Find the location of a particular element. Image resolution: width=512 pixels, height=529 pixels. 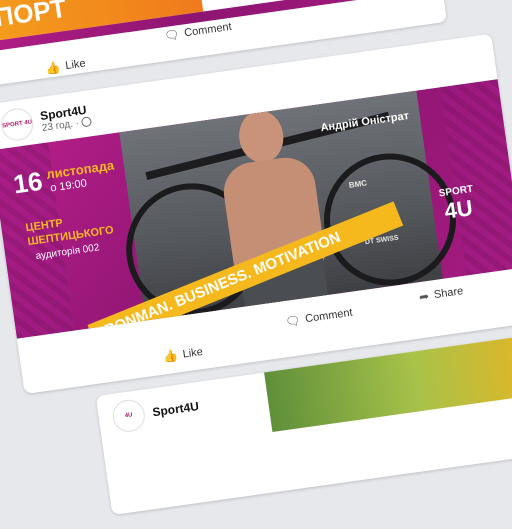

post-author-third: Sport4U is located at coordinates (176, 409).